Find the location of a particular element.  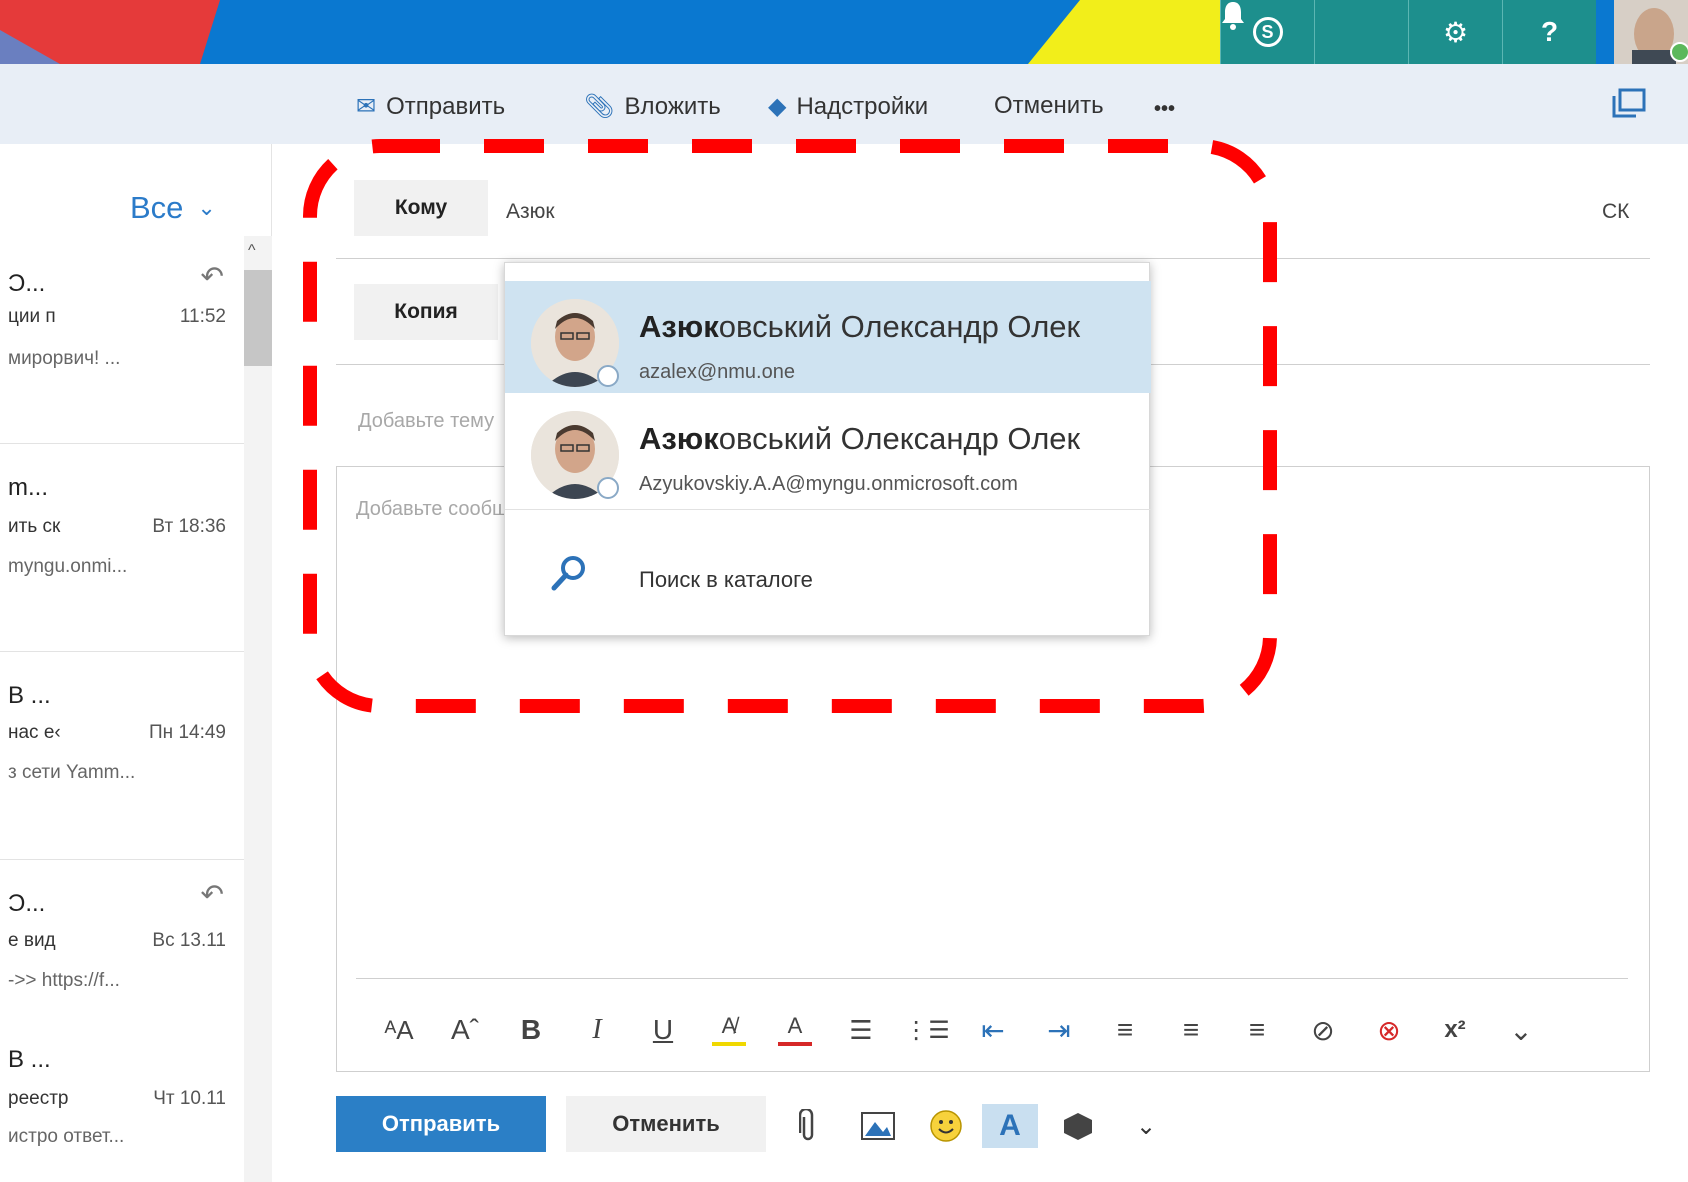

signature-icon: A is located at coordinates (1010, 1126).